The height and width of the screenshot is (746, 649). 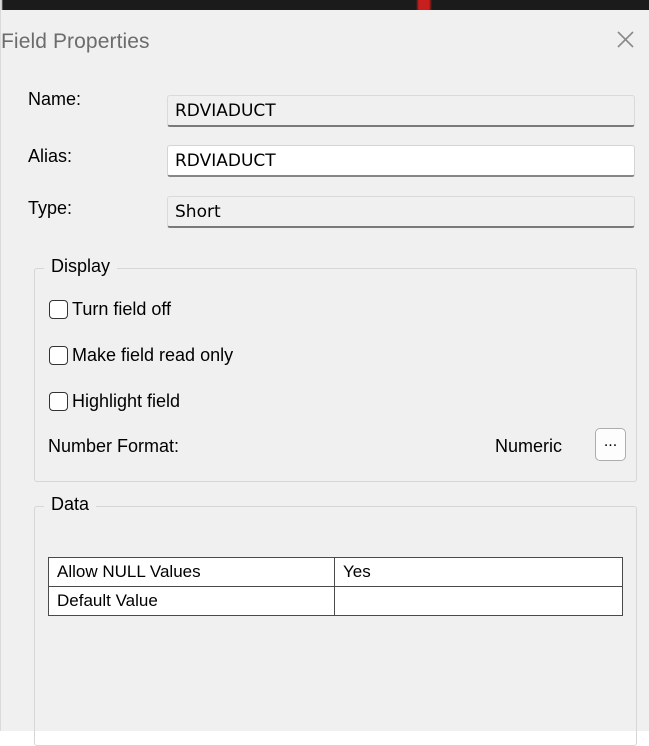 What do you see at coordinates (50, 156) in the screenshot?
I see `alias-label: Alias:` at bounding box center [50, 156].